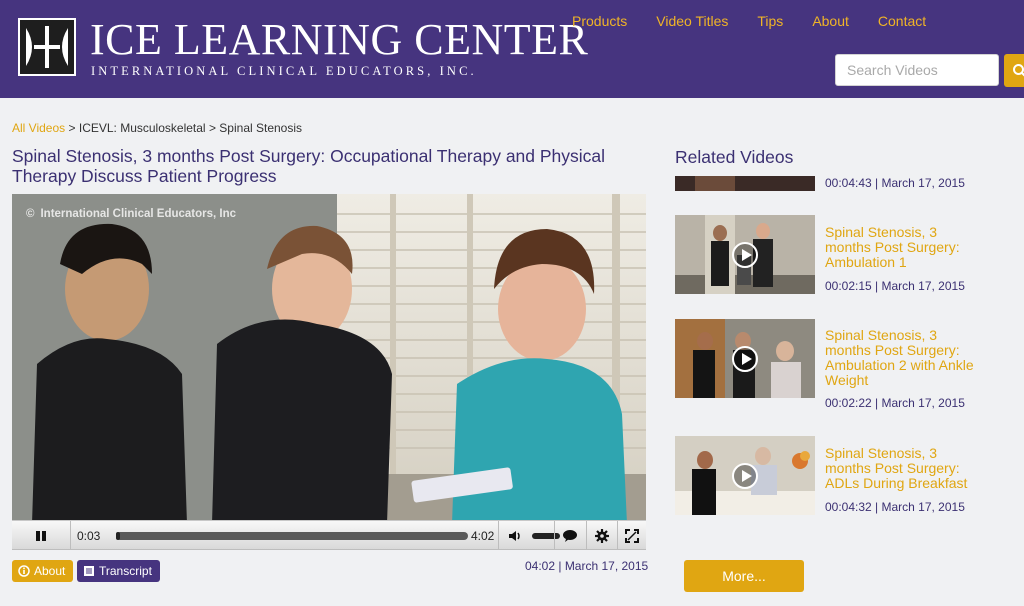  Describe the element at coordinates (38, 128) in the screenshot. I see `breadcrumb-all-videos: All Videos` at that location.